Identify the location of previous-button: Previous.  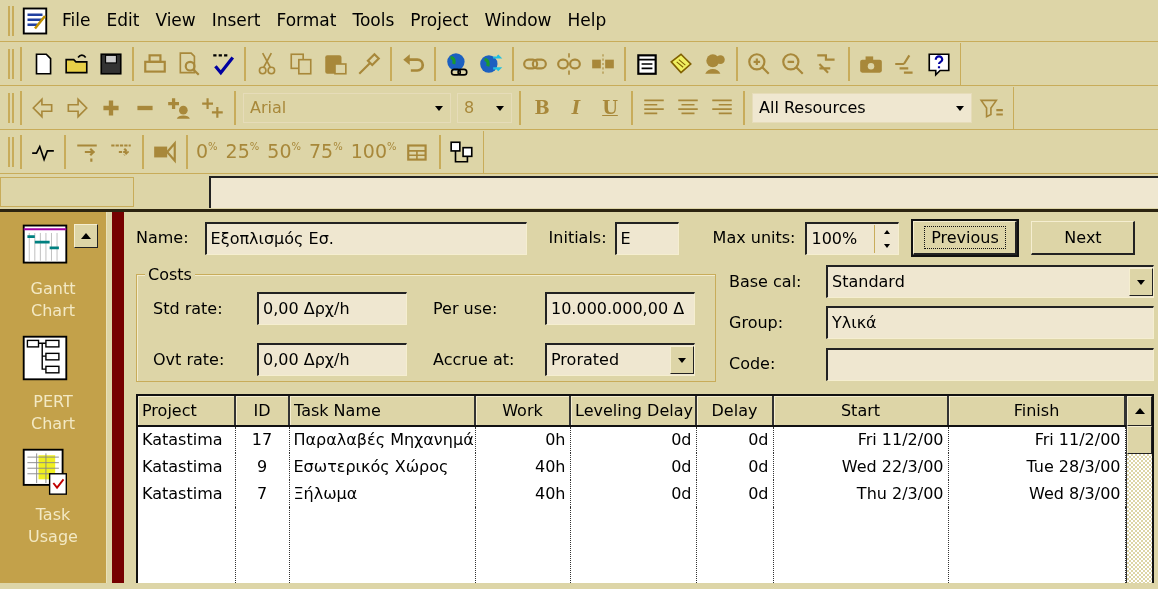
(965, 238).